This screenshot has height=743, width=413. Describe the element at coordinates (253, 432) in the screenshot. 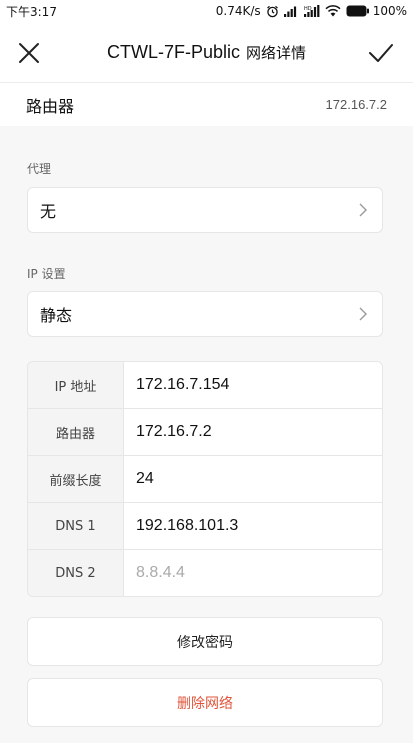

I see `gateway-field: 172.16.7.2` at that location.